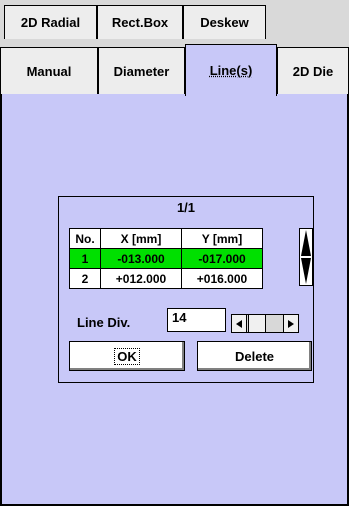  I want to click on row-no: 1, so click(85, 258).